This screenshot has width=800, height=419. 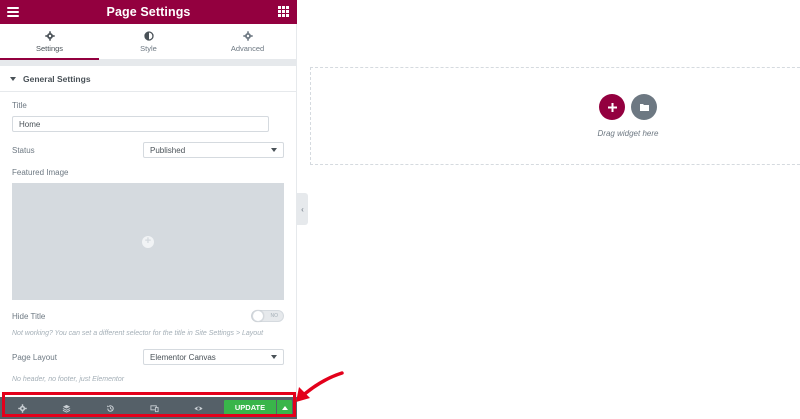 What do you see at coordinates (13, 78) in the screenshot?
I see `caret-down-icon` at bounding box center [13, 78].